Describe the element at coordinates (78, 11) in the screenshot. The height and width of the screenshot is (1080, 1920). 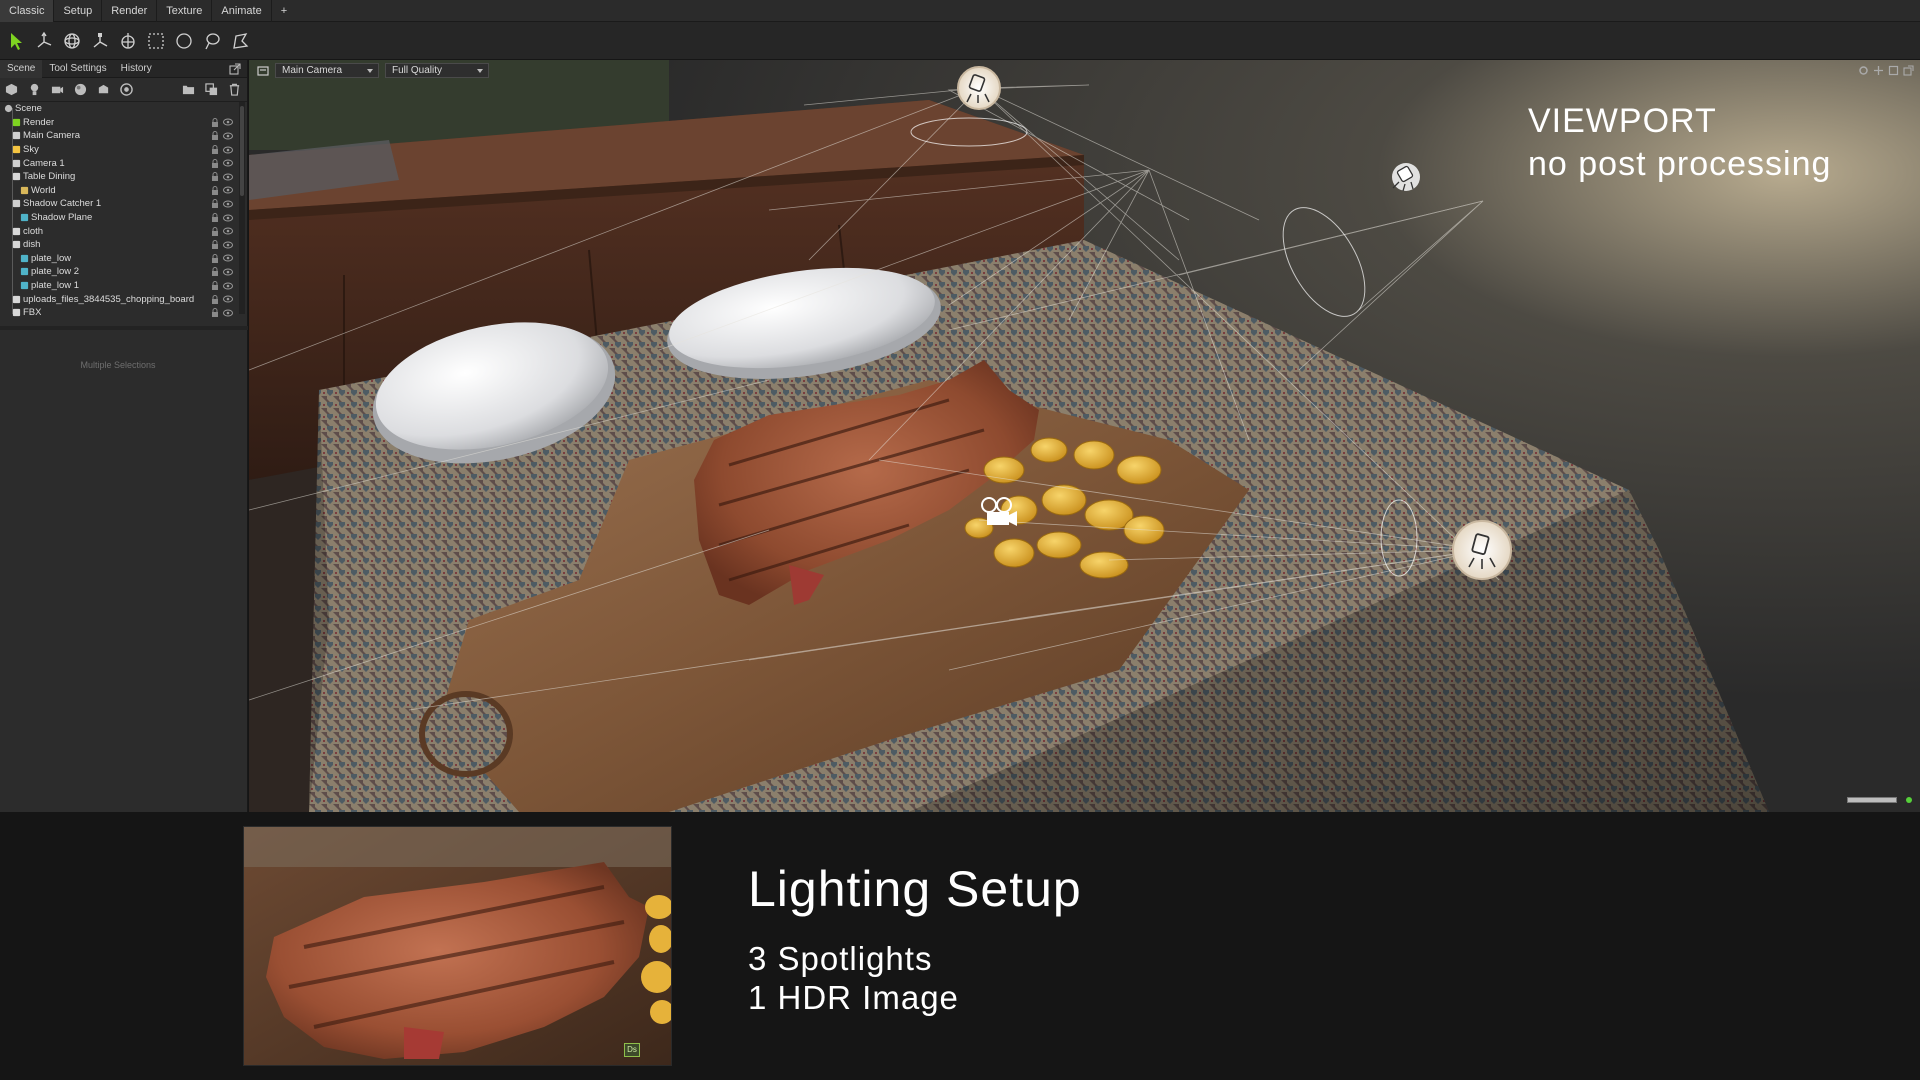
I see `tab-setup: Setup` at that location.